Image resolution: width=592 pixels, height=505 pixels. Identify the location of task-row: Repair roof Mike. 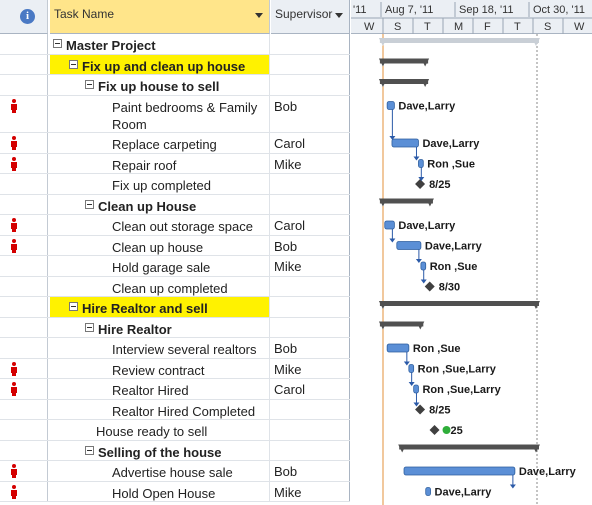
(175, 163).